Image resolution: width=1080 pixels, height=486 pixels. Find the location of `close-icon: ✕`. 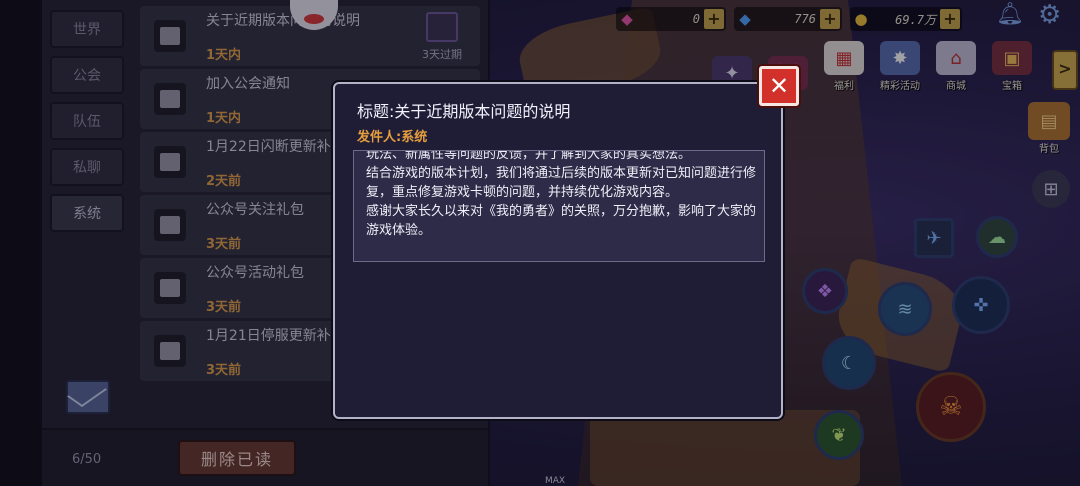

close-icon: ✕ is located at coordinates (779, 86).